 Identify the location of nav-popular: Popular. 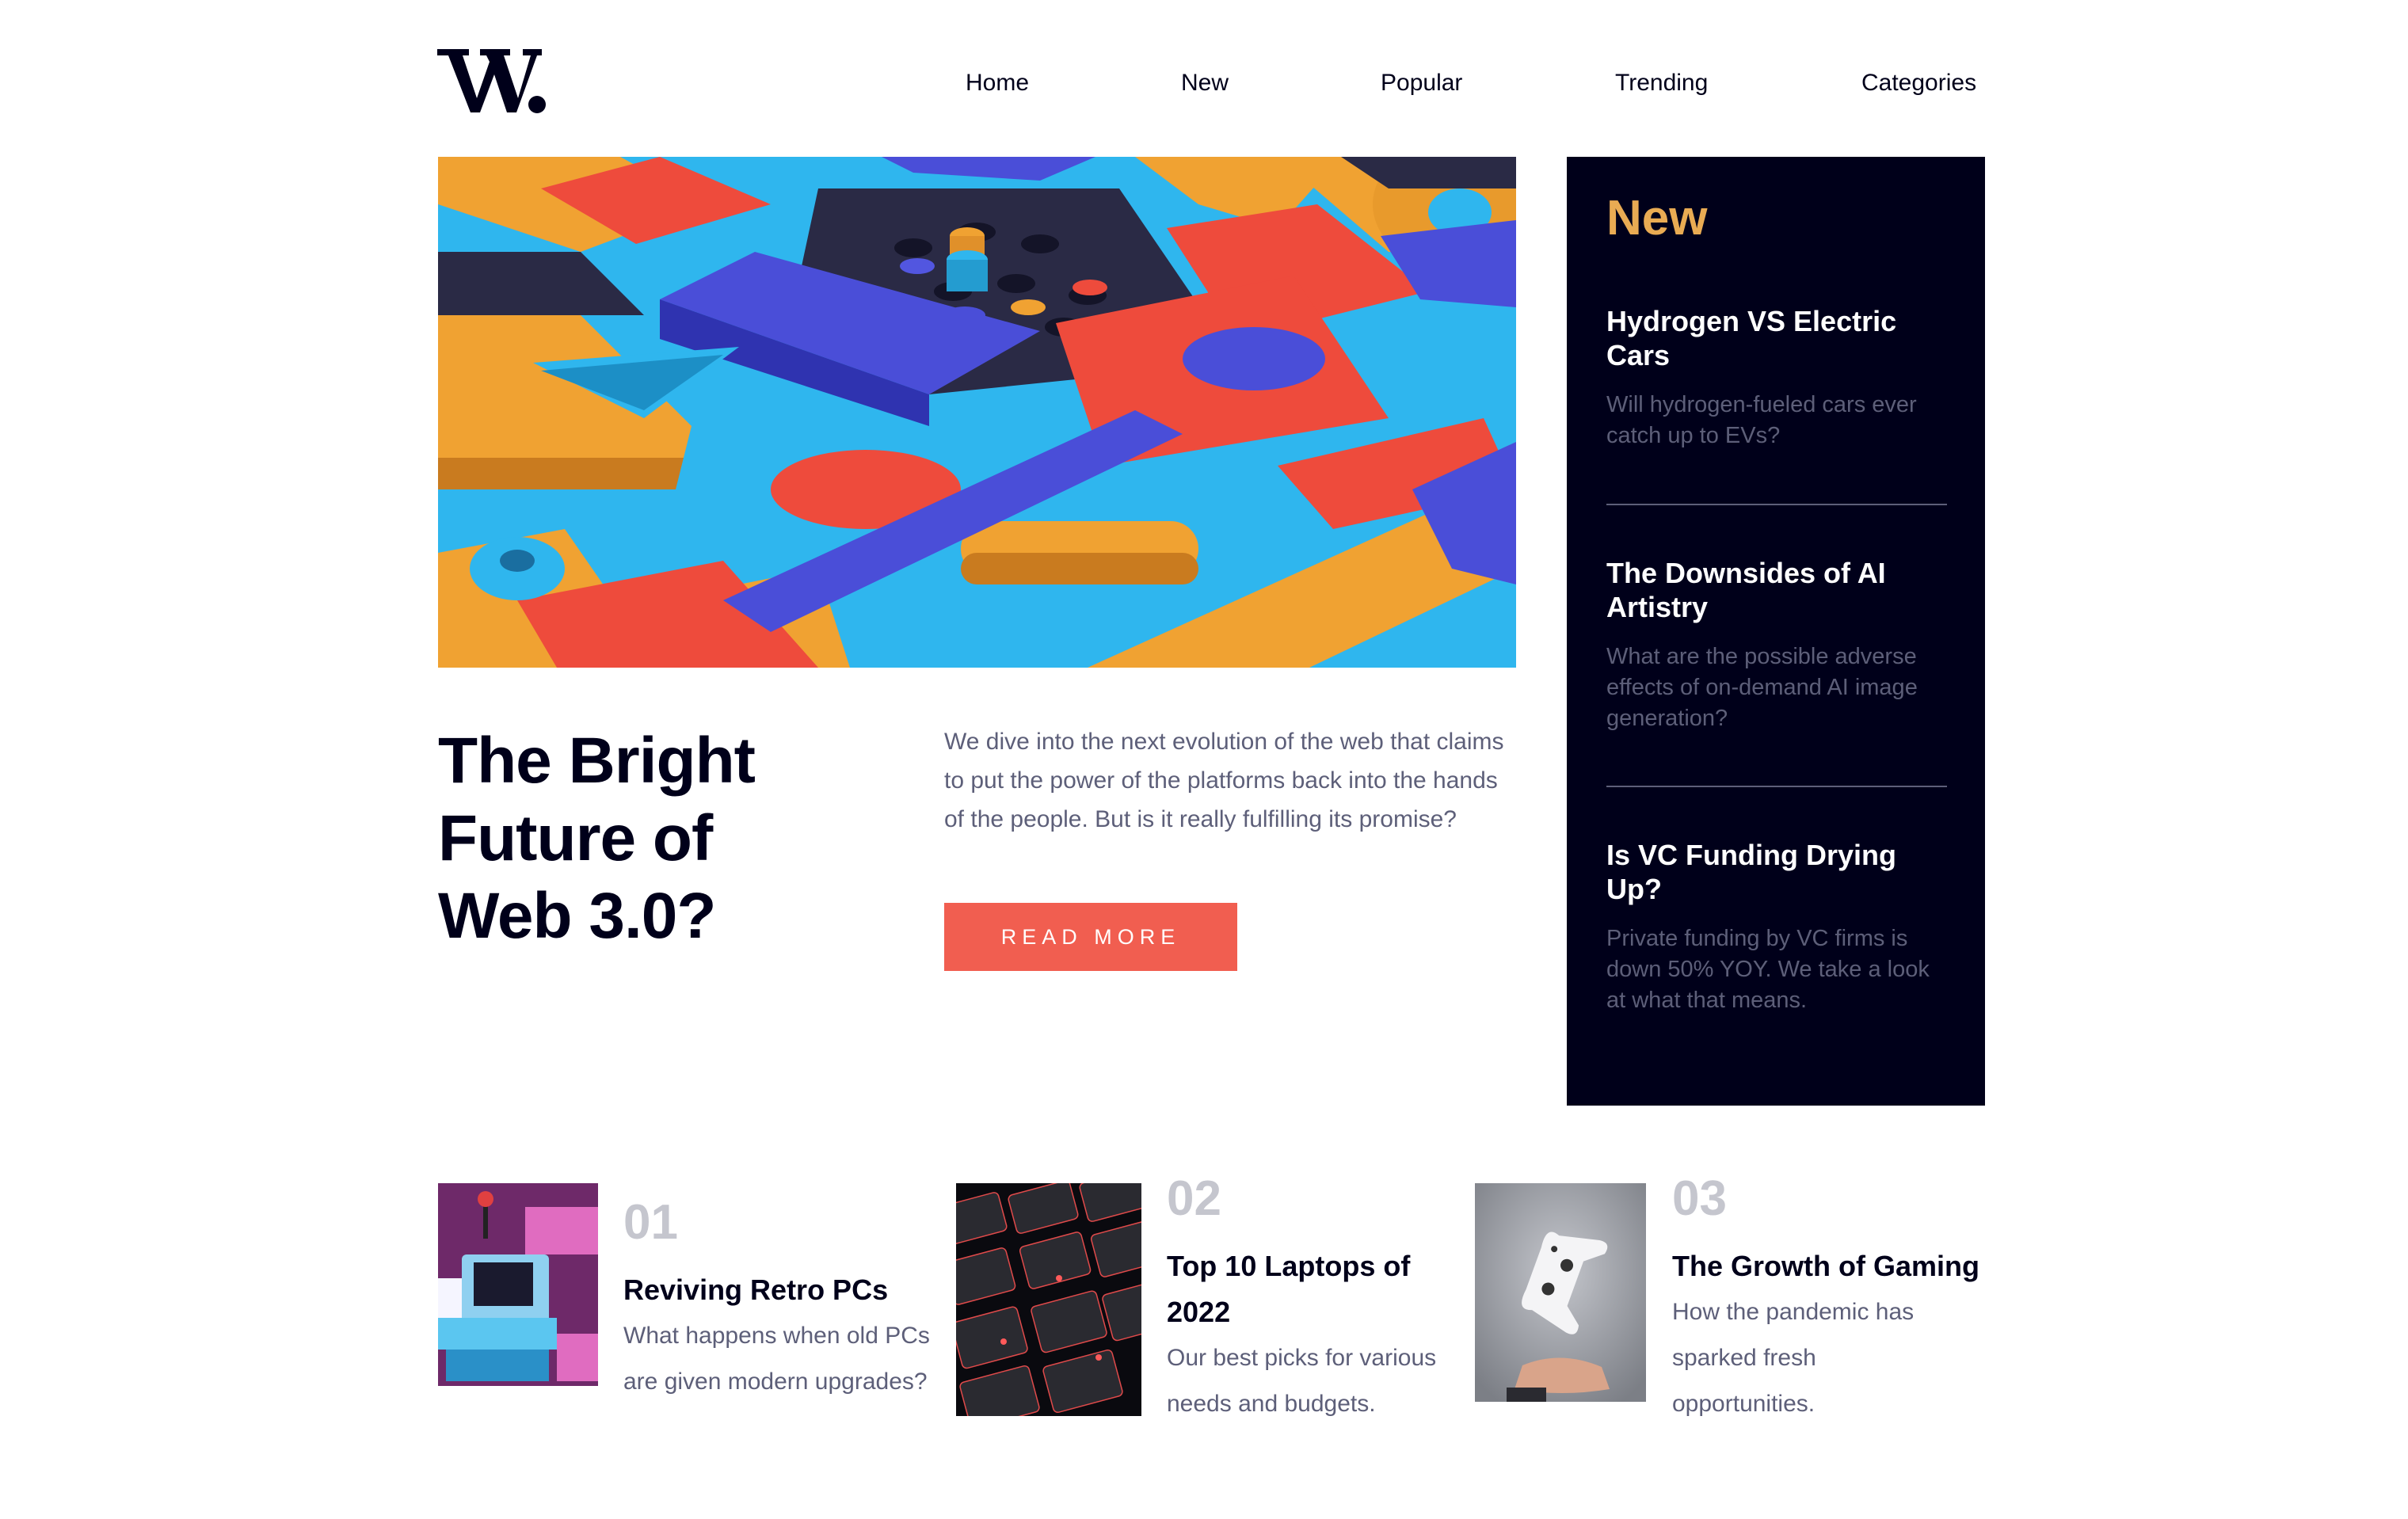
(1421, 83).